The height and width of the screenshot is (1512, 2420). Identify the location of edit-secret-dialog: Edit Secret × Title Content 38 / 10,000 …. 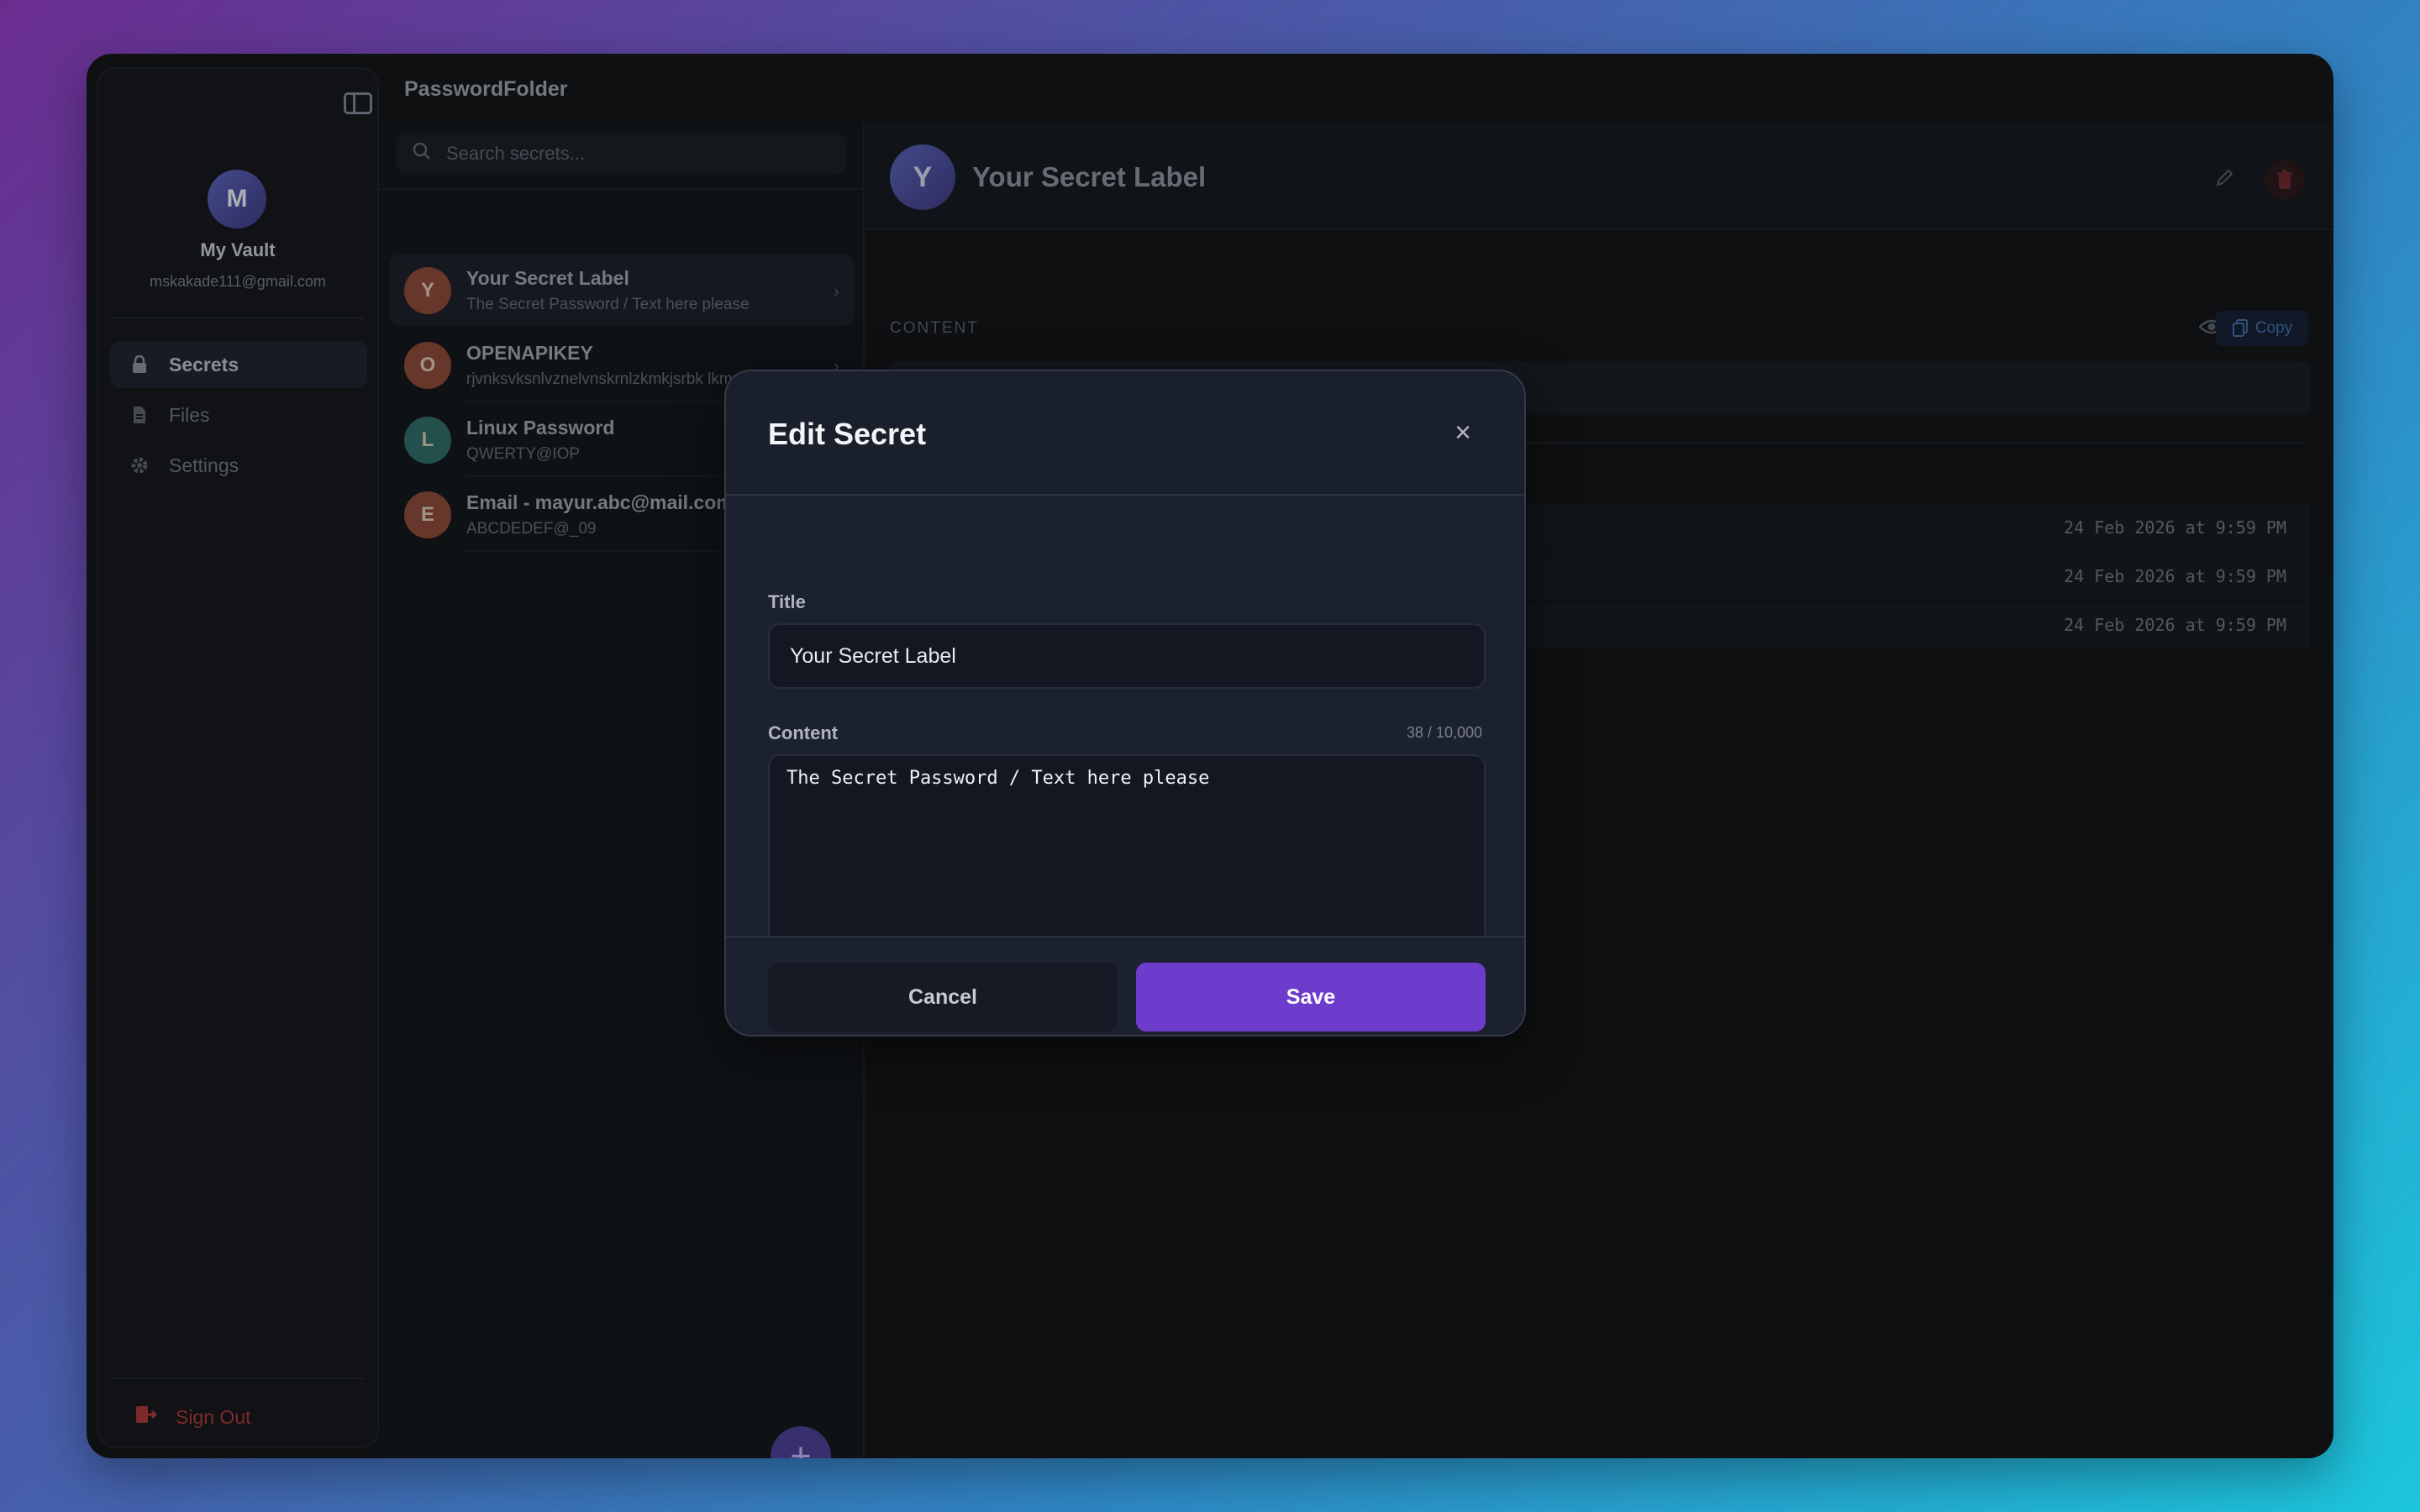
(1125, 703).